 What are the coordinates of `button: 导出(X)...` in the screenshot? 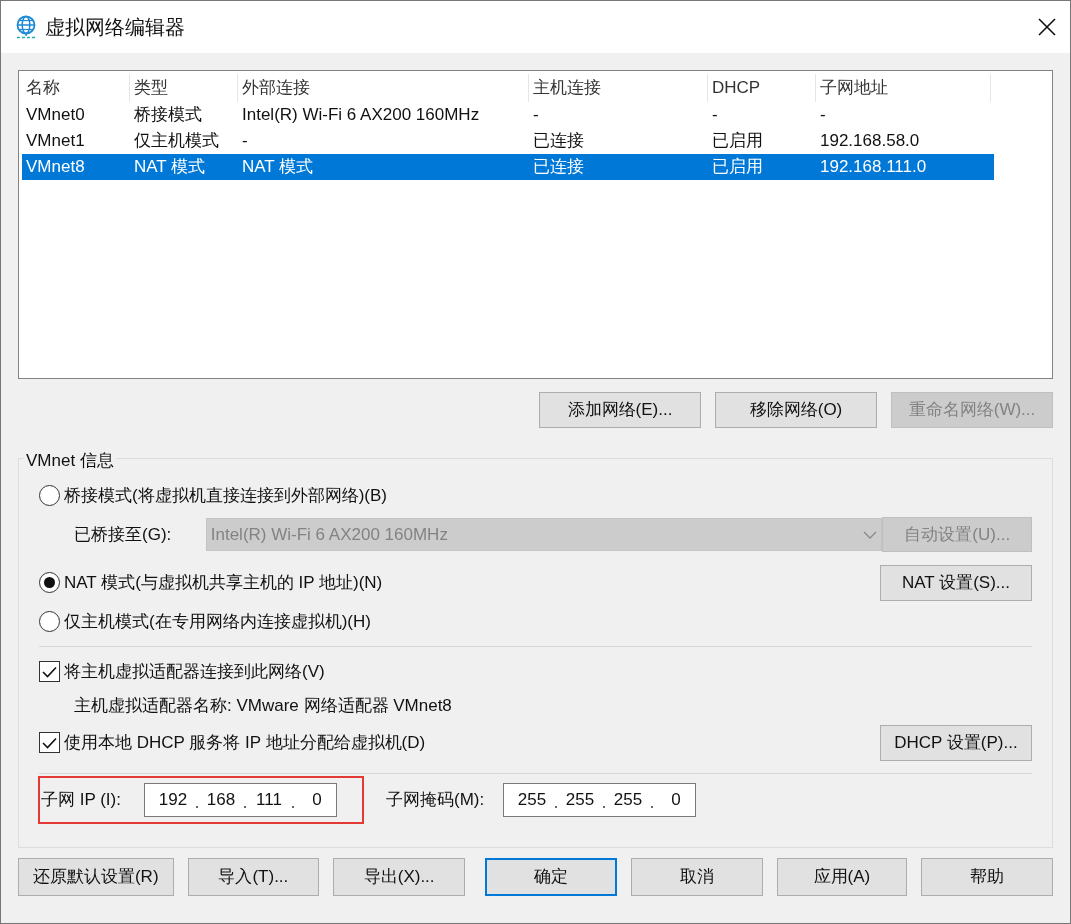 It's located at (399, 876).